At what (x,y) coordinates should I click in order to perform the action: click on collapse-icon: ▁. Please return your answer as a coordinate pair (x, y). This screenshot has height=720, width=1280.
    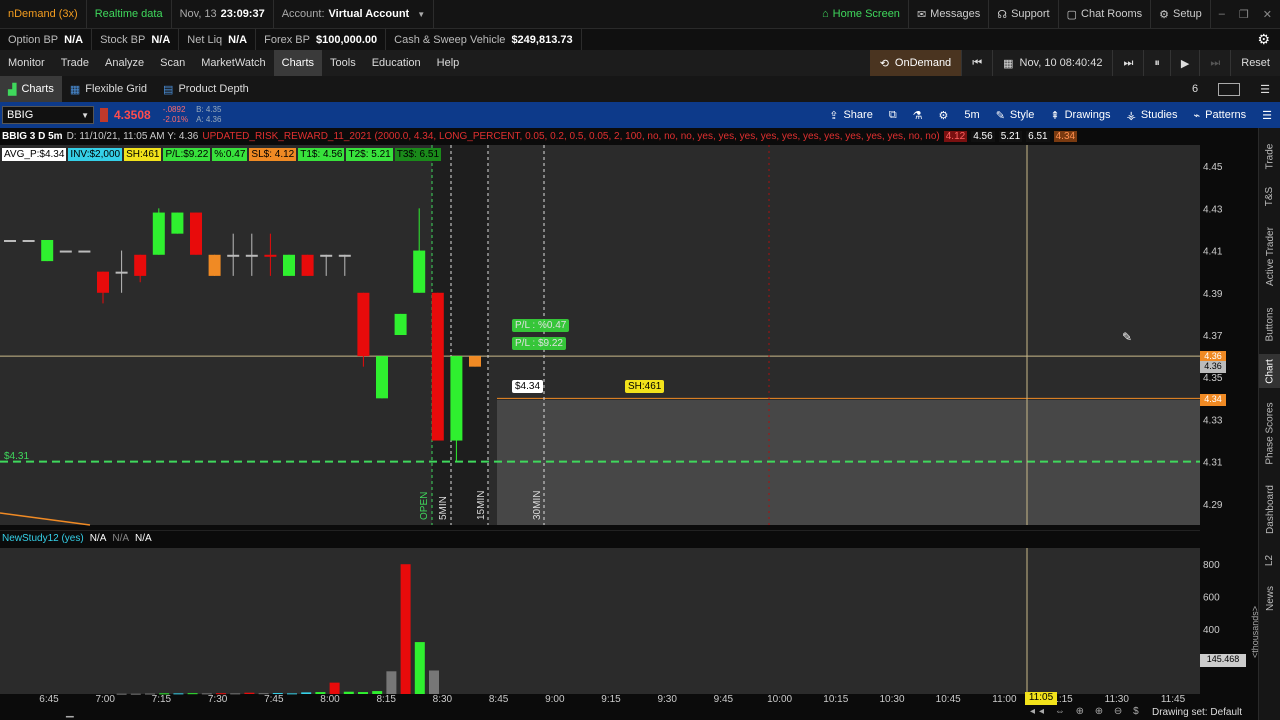
    Looking at the image, I should click on (70, 712).